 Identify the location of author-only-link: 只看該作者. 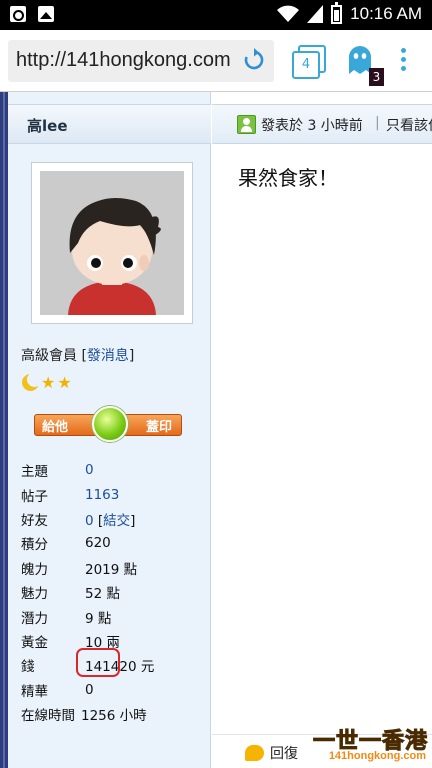
(409, 125).